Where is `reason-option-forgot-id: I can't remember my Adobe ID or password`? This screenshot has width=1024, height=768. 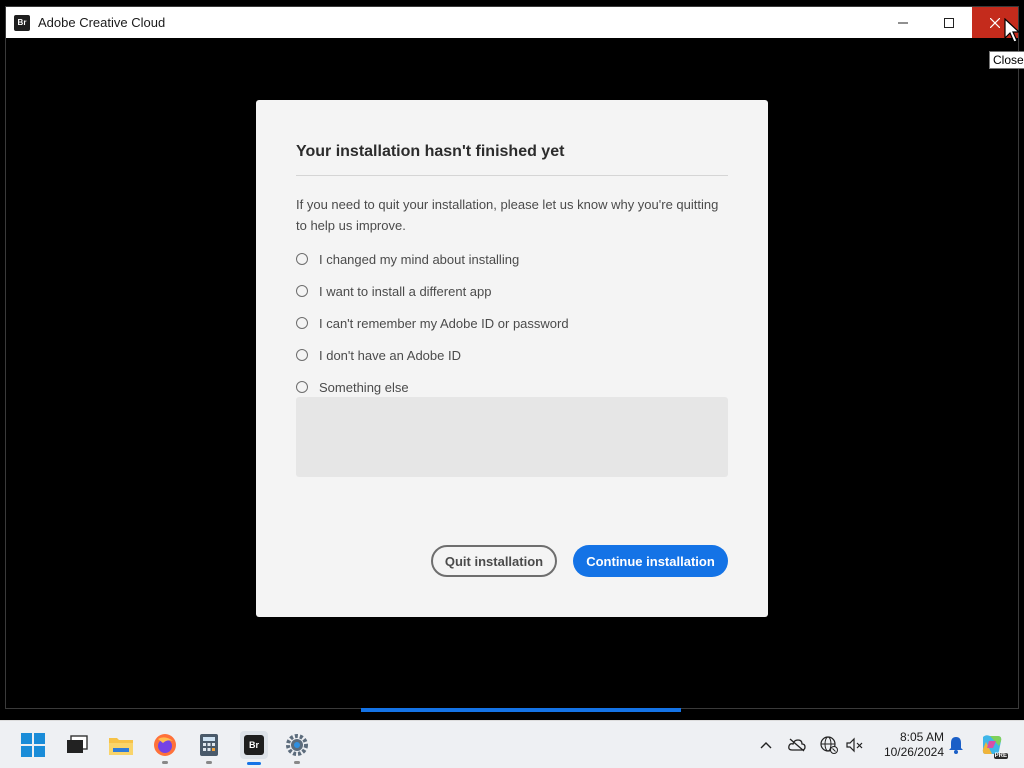
reason-option-forgot-id: I can't remember my Adobe ID or password is located at coordinates (432, 323).